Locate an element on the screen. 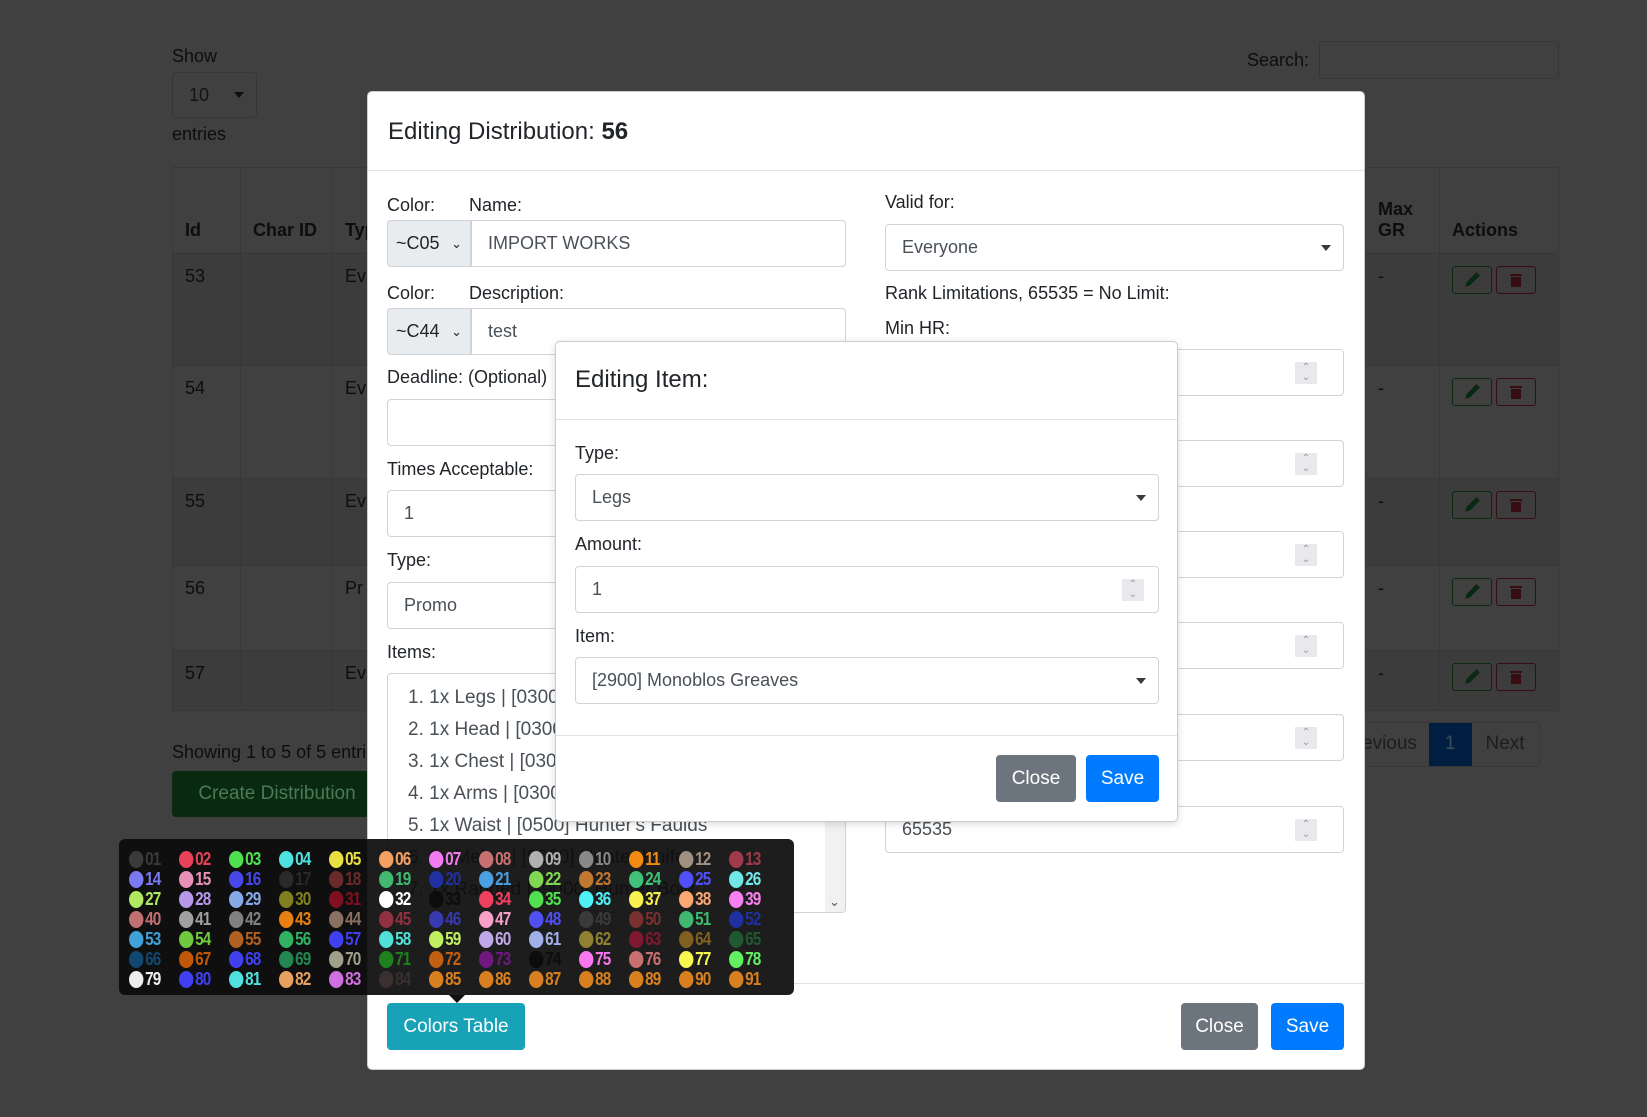 The image size is (1647, 1117). color-code: 11 is located at coordinates (650, 859).